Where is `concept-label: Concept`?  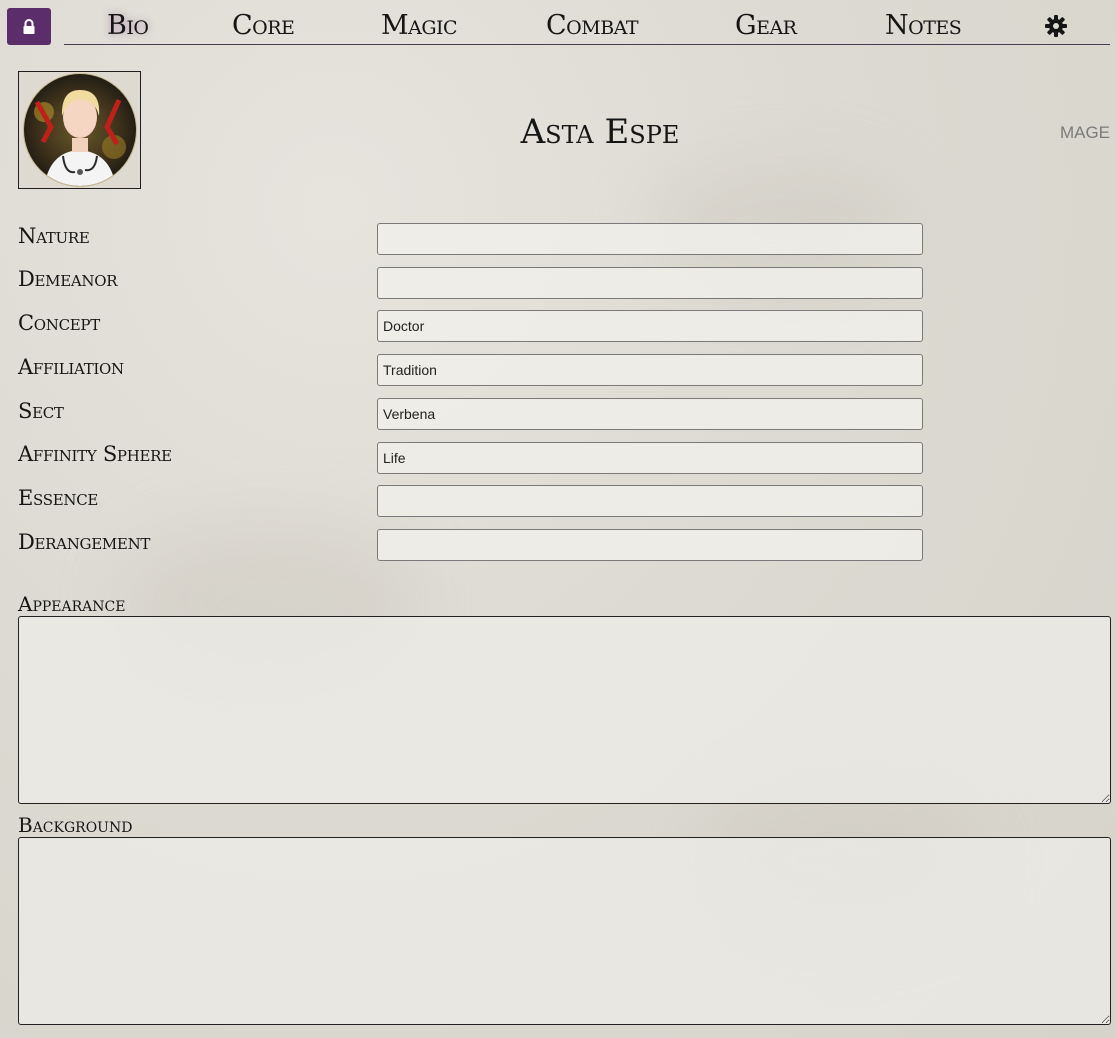
concept-label: Concept is located at coordinates (59, 323).